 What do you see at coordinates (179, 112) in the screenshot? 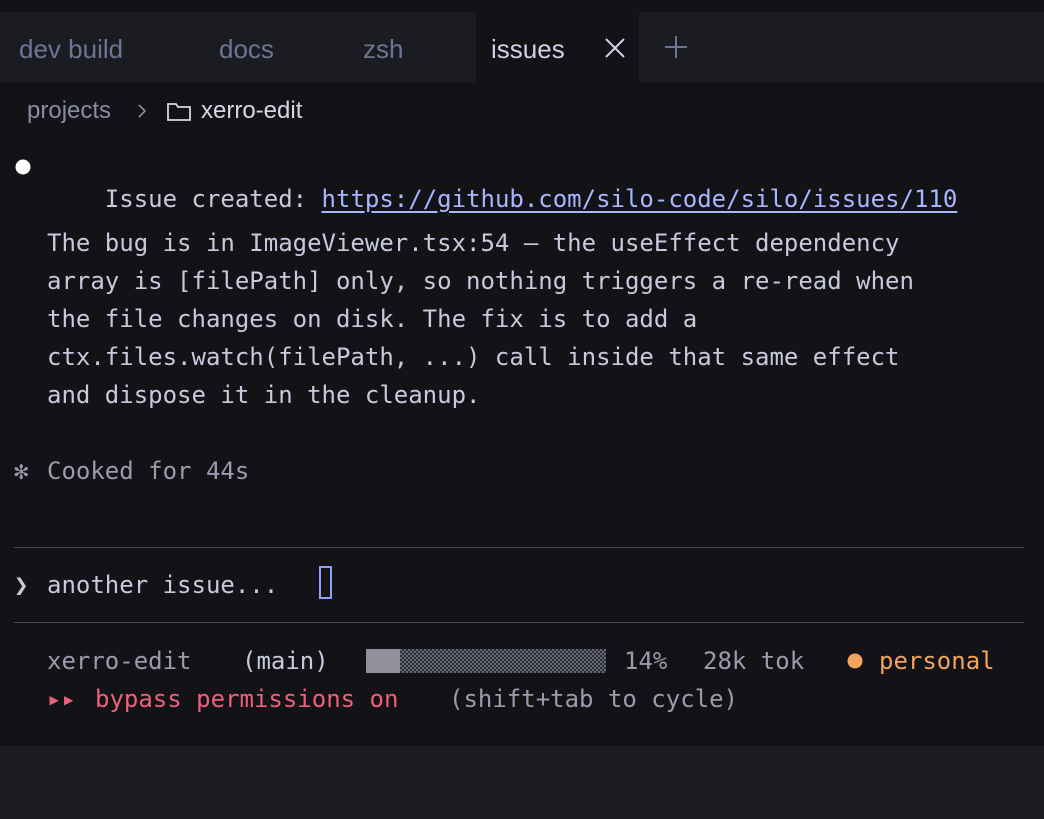
I see `folder-icon` at bounding box center [179, 112].